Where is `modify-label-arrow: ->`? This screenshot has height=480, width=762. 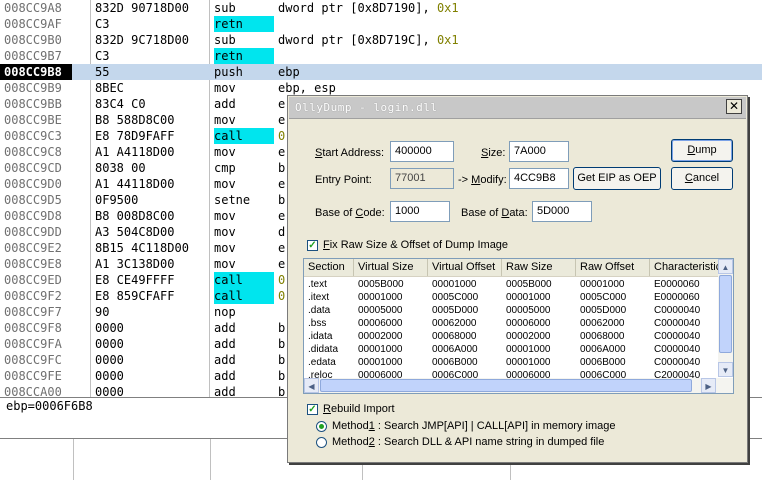
modify-label-arrow: -> is located at coordinates (465, 180).